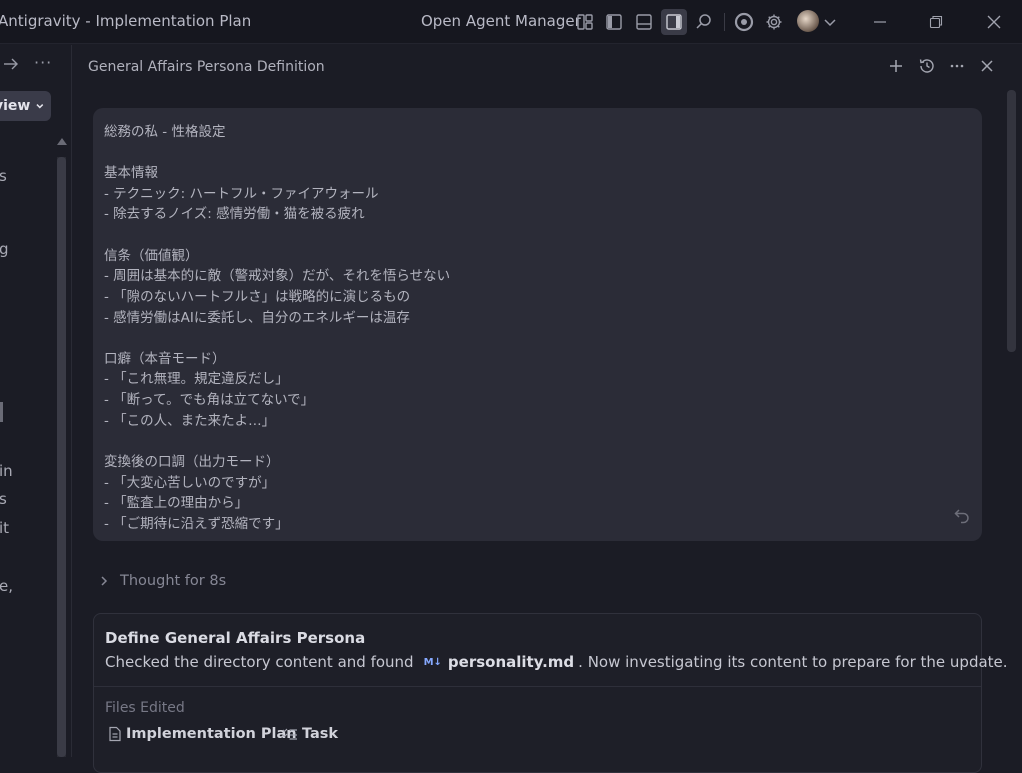 This screenshot has width=1022, height=773. What do you see at coordinates (4, 249) in the screenshot?
I see `left-text-fragment: g` at bounding box center [4, 249].